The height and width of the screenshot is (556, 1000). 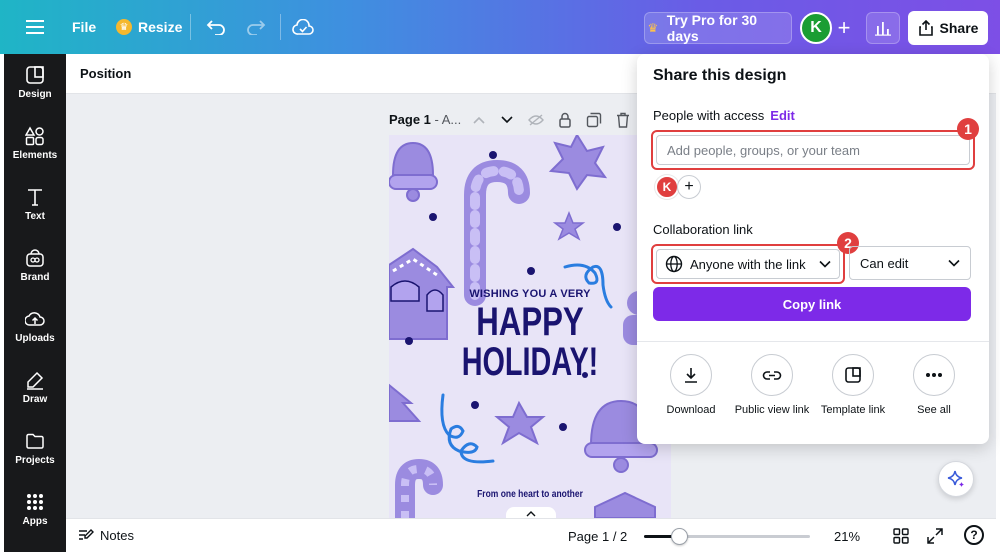 What do you see at coordinates (910, 263) in the screenshot?
I see `permission-dropdown: Can edit` at bounding box center [910, 263].